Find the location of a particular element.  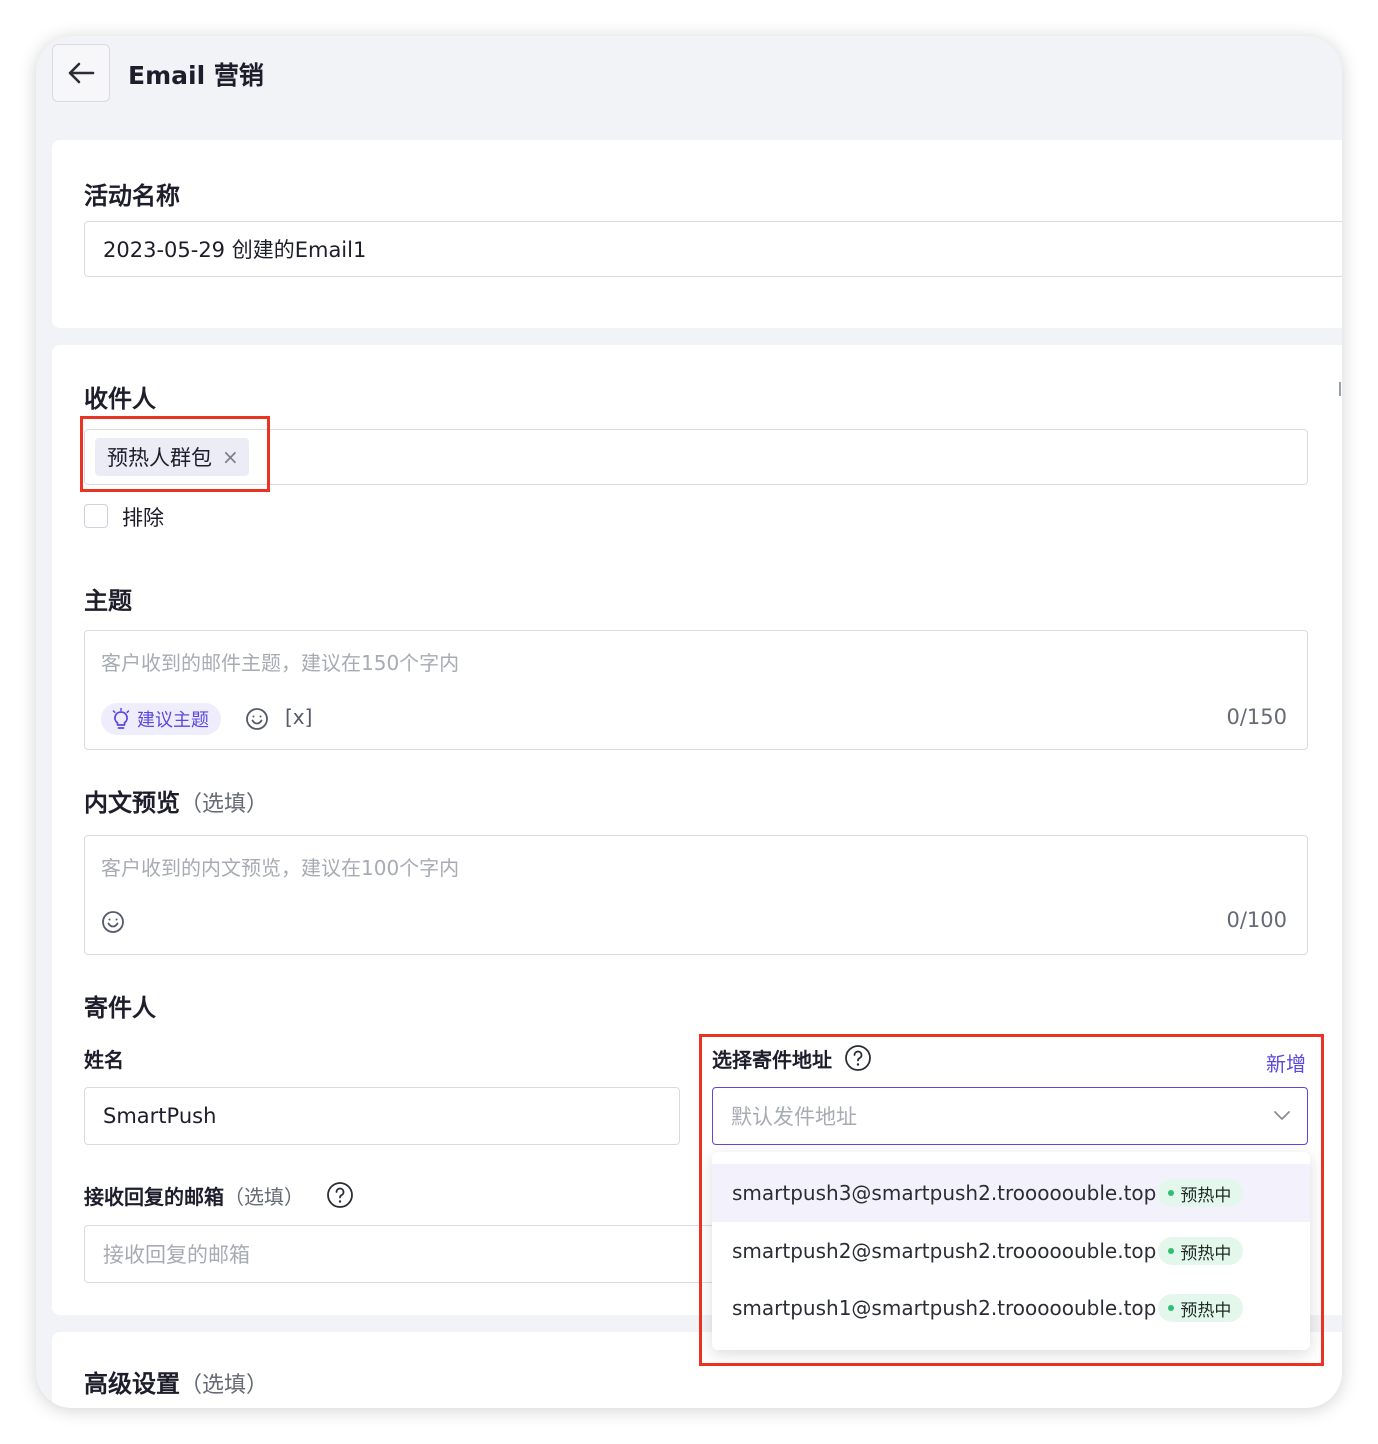

address-option-email: smartpush1@smartpush2.trooooouble.top is located at coordinates (944, 1308).